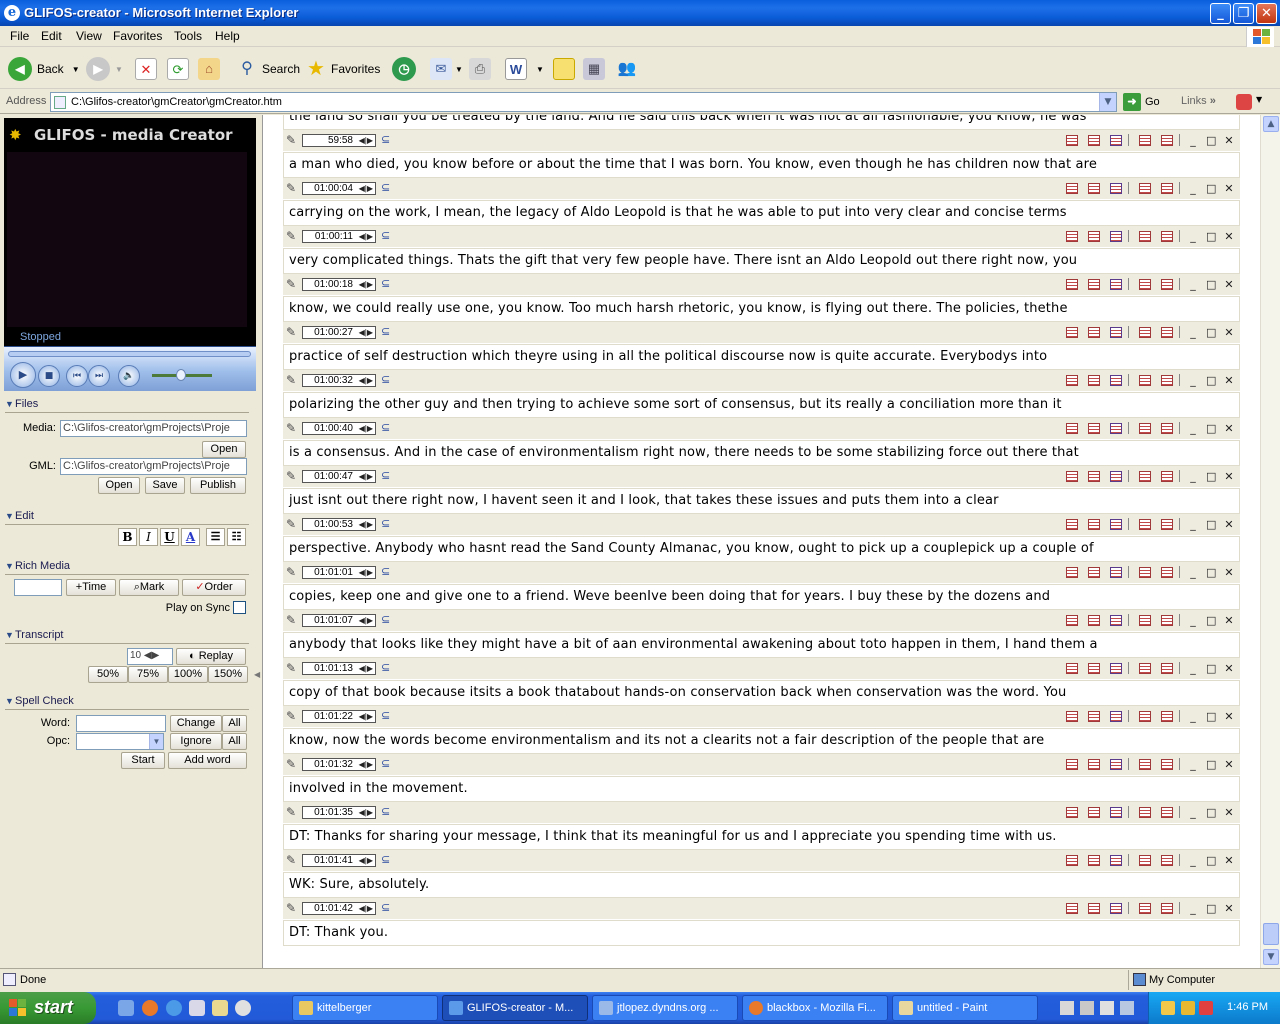 This screenshot has width=1280, height=1024. Describe the element at coordinates (1107, 1008) in the screenshot. I see `writing-pad-icon` at that location.